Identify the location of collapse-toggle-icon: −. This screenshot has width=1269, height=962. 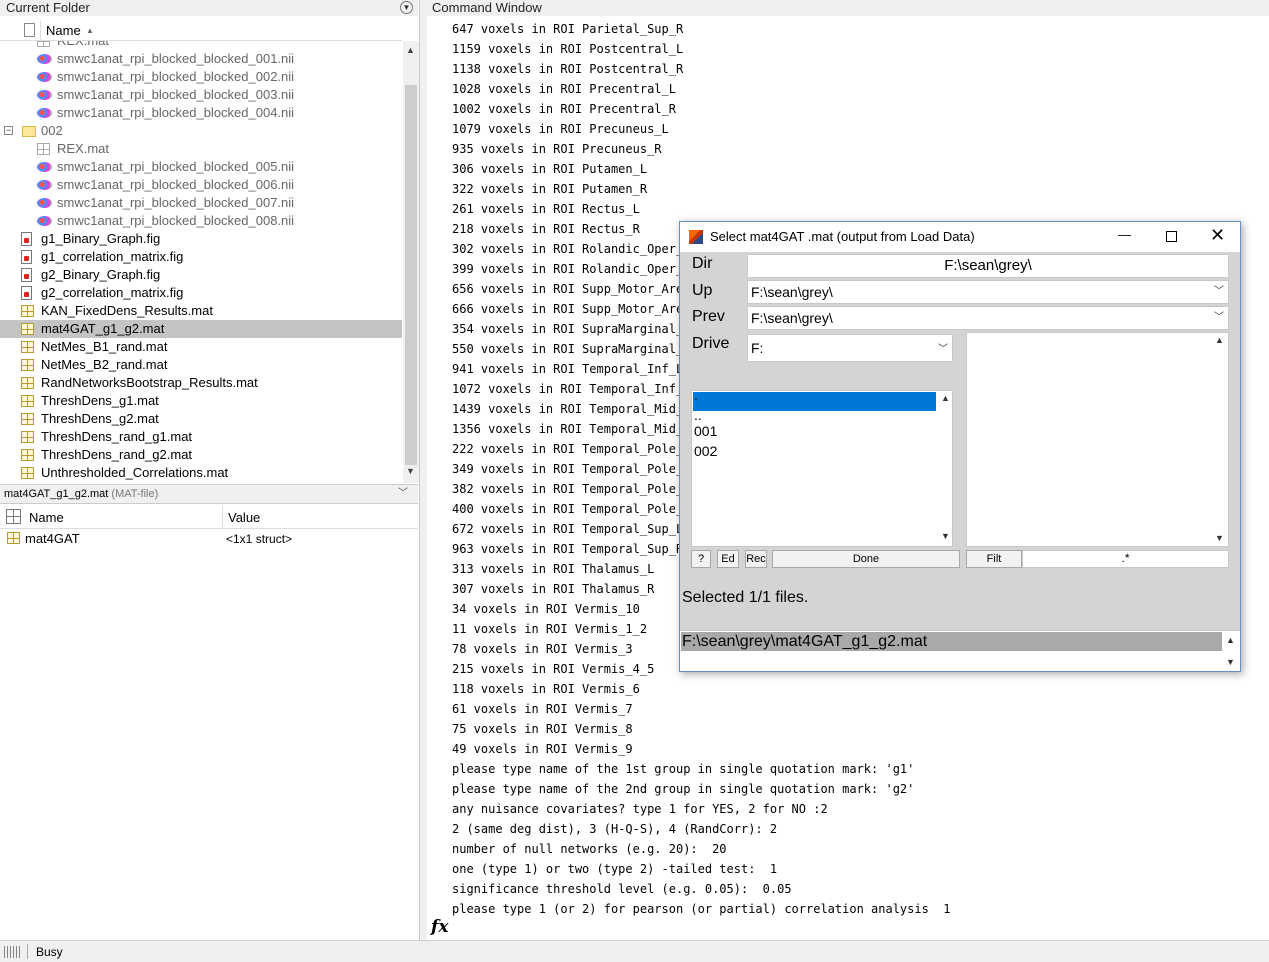
(8, 130).